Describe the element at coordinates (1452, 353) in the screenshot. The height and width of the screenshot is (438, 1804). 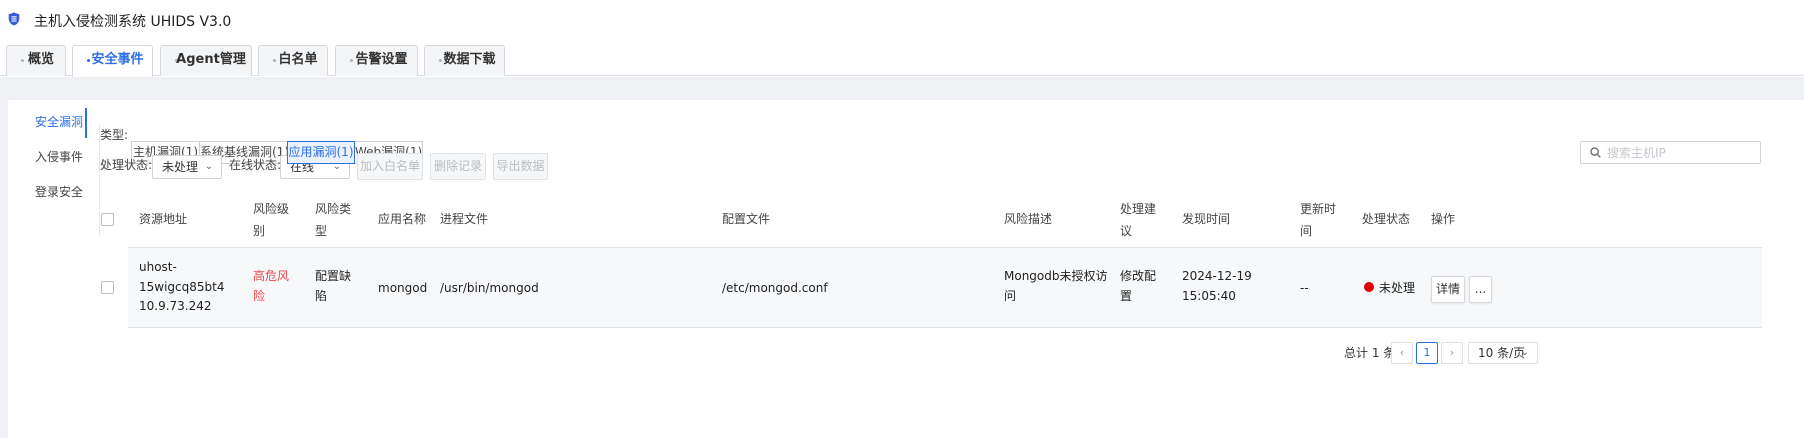
I see `next-page-button: ›` at that location.